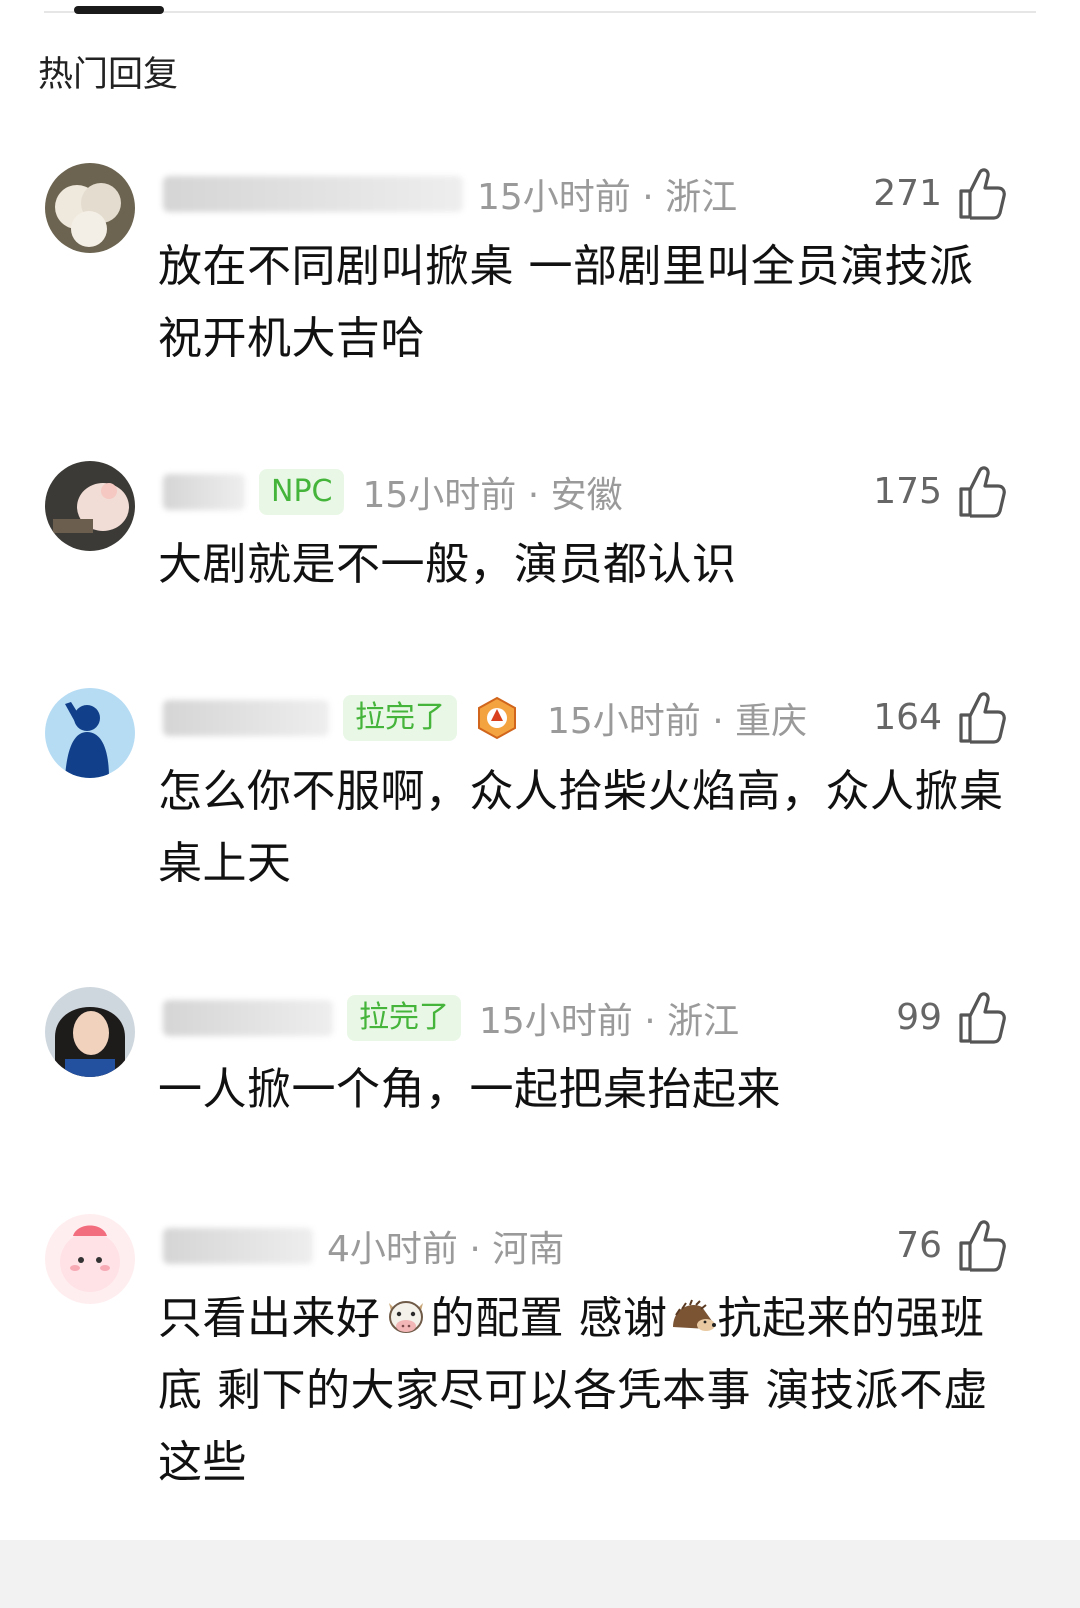 This screenshot has width=1080, height=1608. Describe the element at coordinates (469, 1089) in the screenshot. I see `comment-text: 一人掀一个角，一起把桌抬起来` at that location.